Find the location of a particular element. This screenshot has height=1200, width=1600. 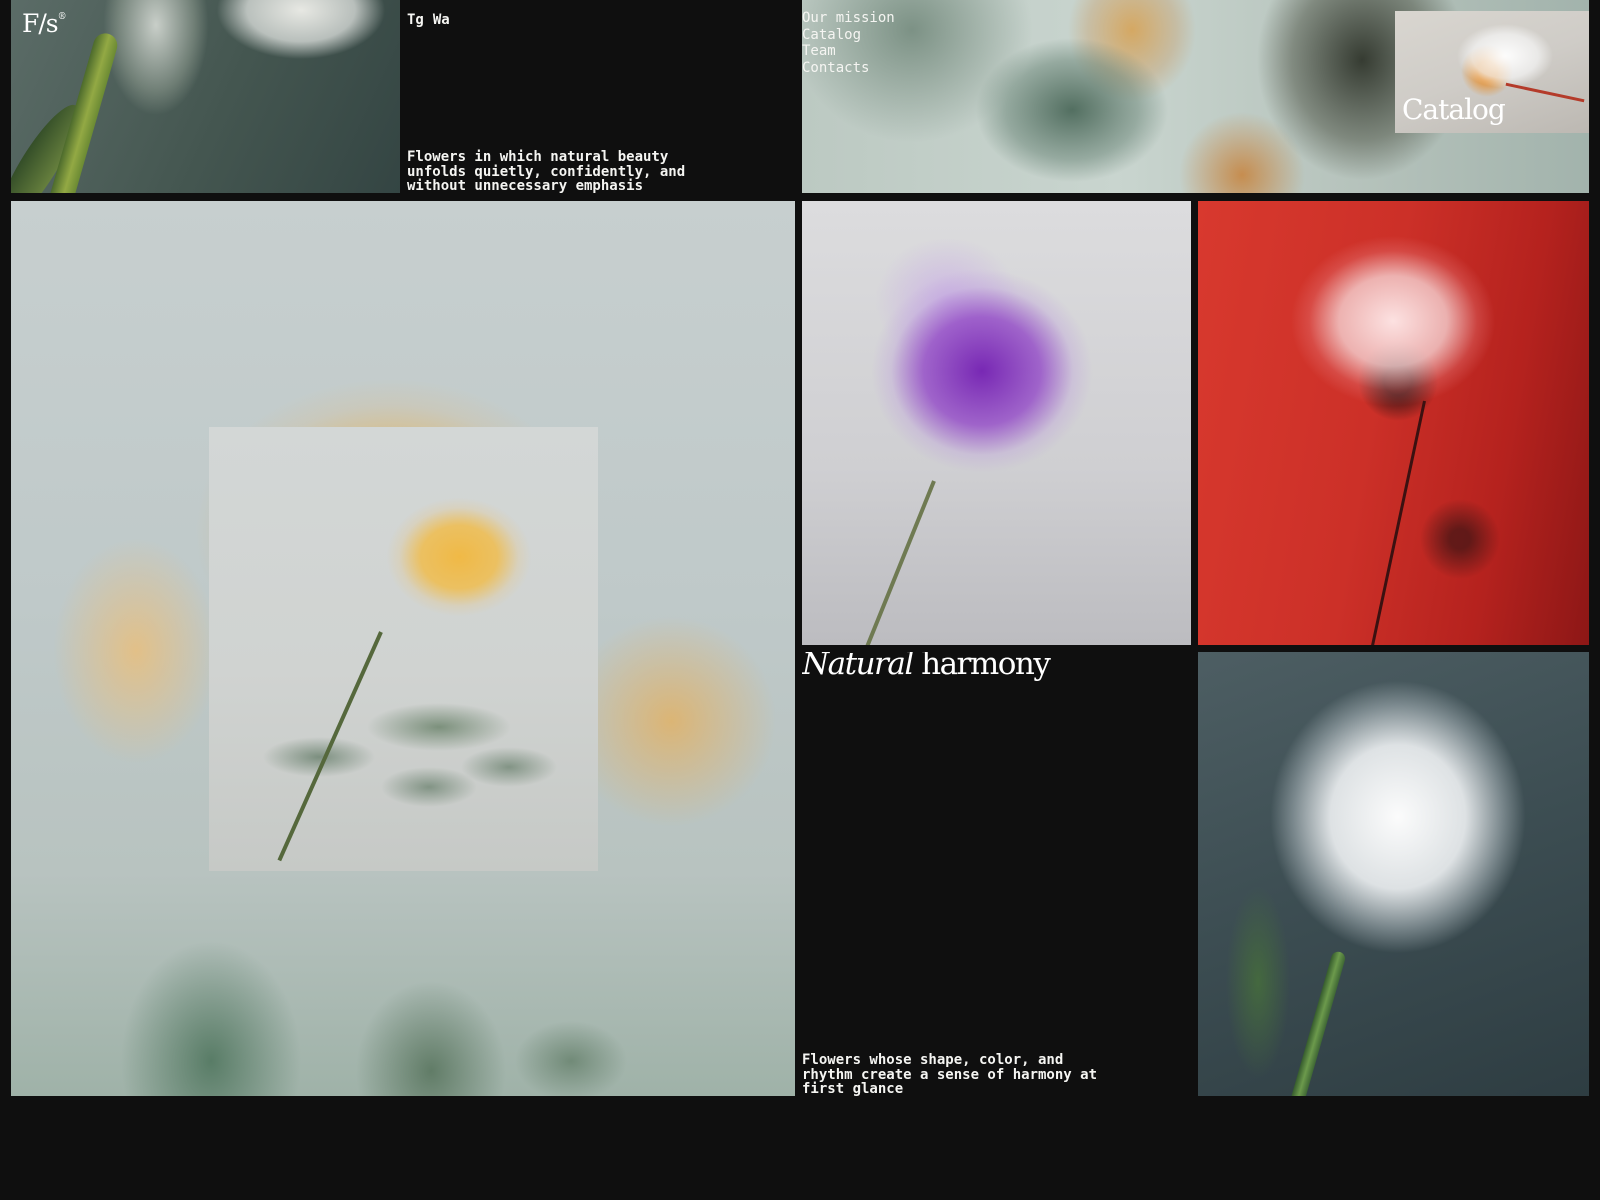

rose-stem is located at coordinates (330, 746).